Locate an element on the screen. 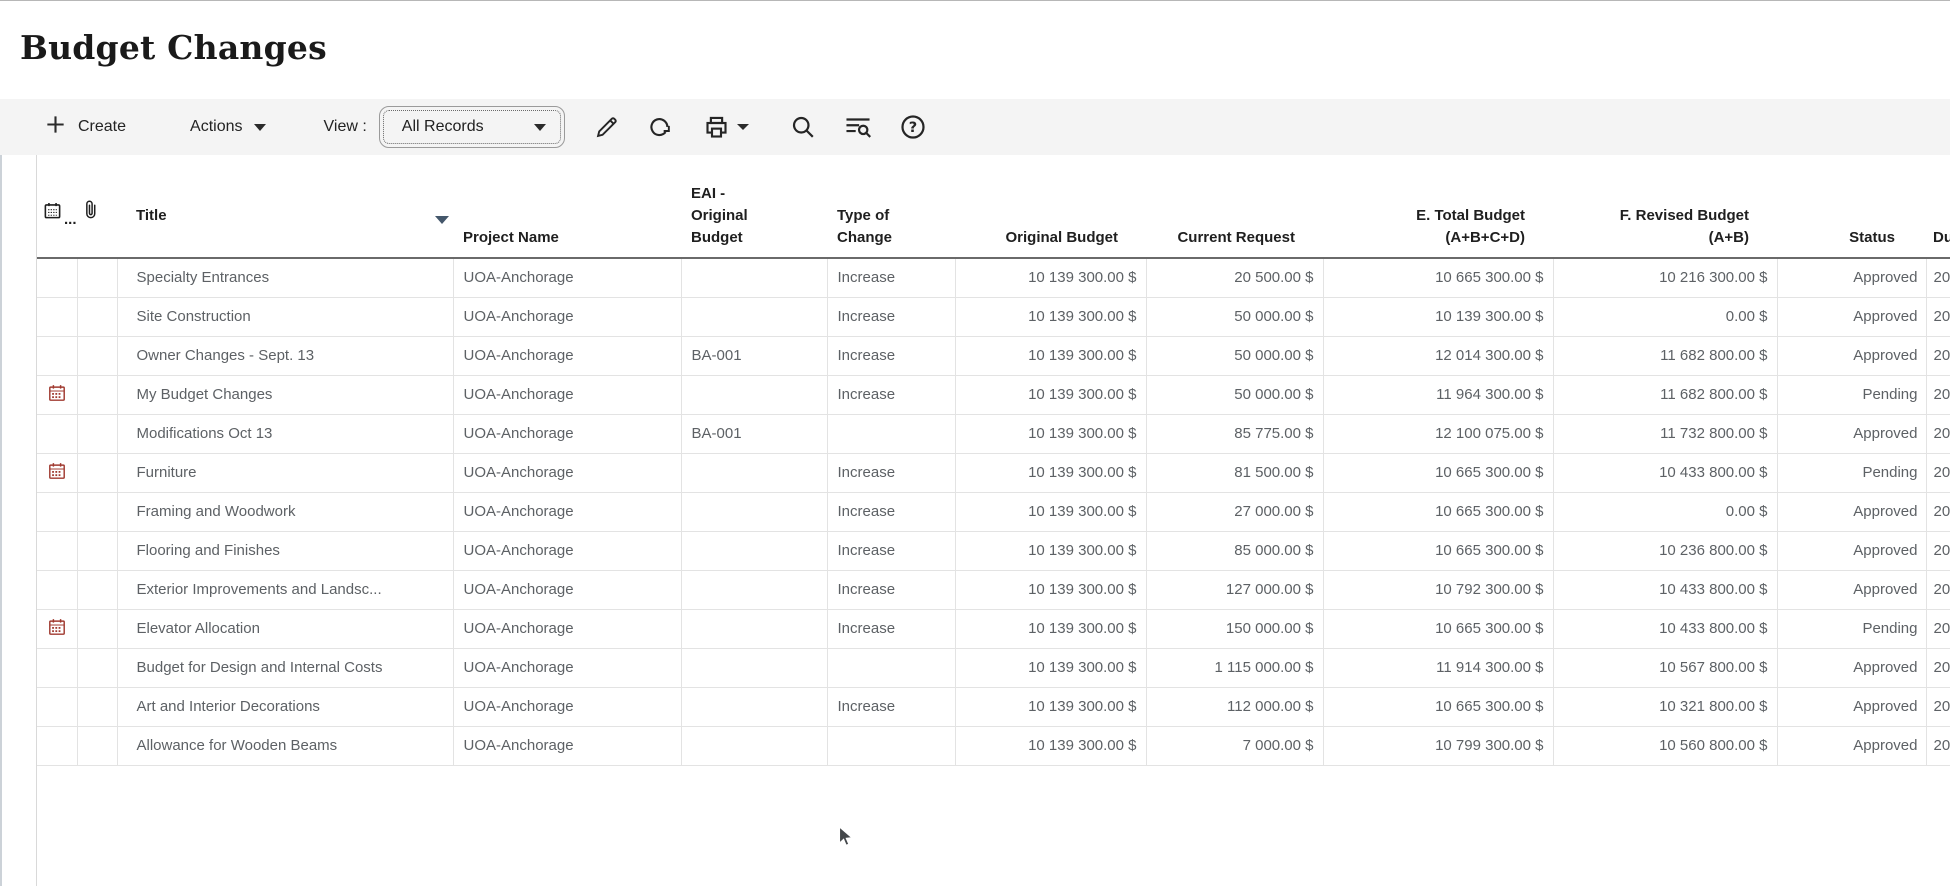 The height and width of the screenshot is (886, 1950). cell-f-revised-budget: 10 433 800.00 $ is located at coordinates (1665, 629).